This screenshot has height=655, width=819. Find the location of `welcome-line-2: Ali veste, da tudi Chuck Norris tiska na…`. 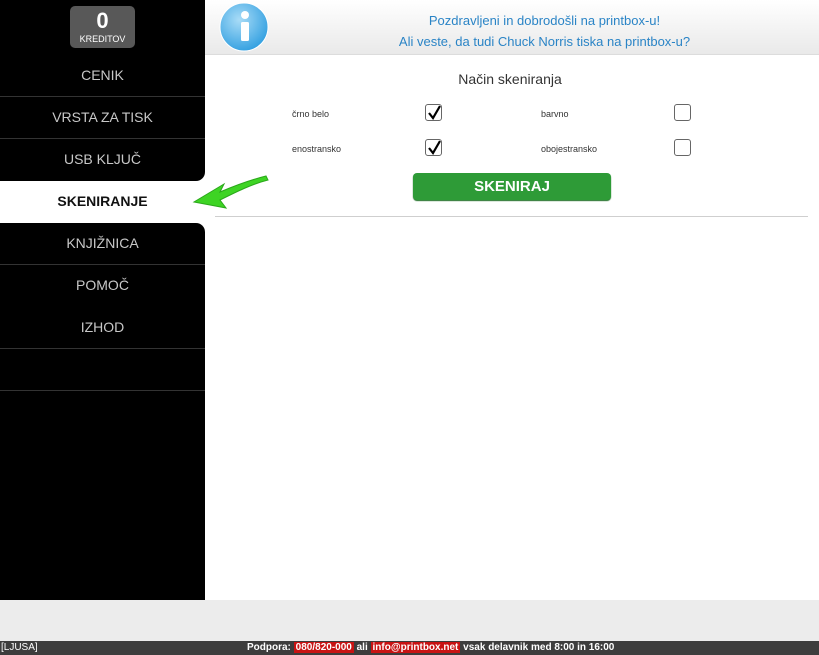

welcome-line-2: Ali veste, da tudi Chuck Norris tiska na… is located at coordinates (544, 41).